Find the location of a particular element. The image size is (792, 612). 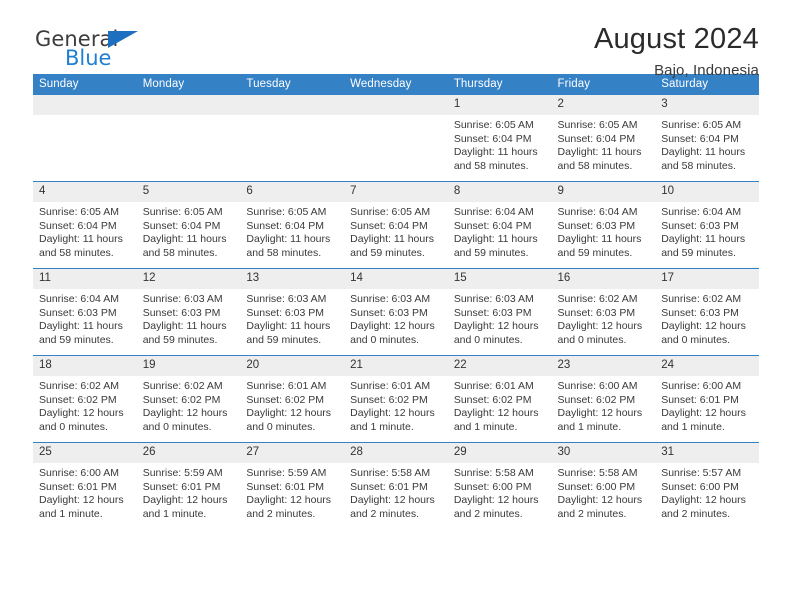

day-number: 25 is located at coordinates (85, 453).